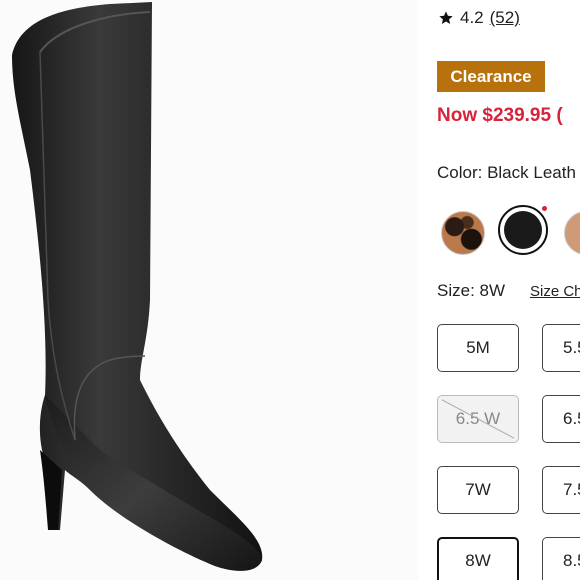  What do you see at coordinates (471, 290) in the screenshot?
I see `size-label: Size: 8W` at bounding box center [471, 290].